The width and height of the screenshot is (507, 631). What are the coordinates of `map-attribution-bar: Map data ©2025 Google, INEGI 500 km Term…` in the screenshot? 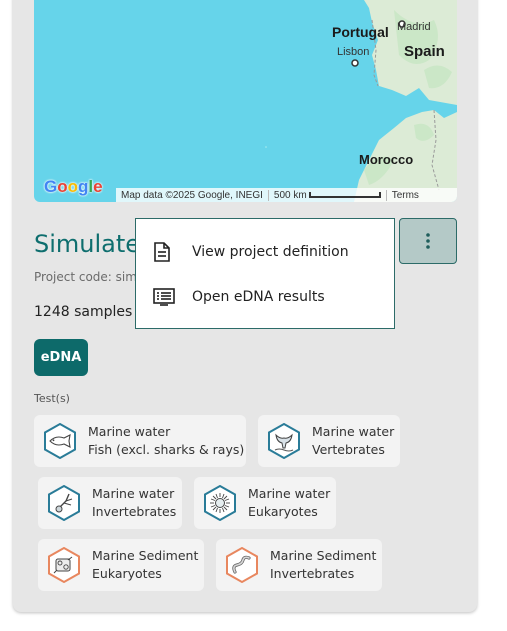 It's located at (286, 195).